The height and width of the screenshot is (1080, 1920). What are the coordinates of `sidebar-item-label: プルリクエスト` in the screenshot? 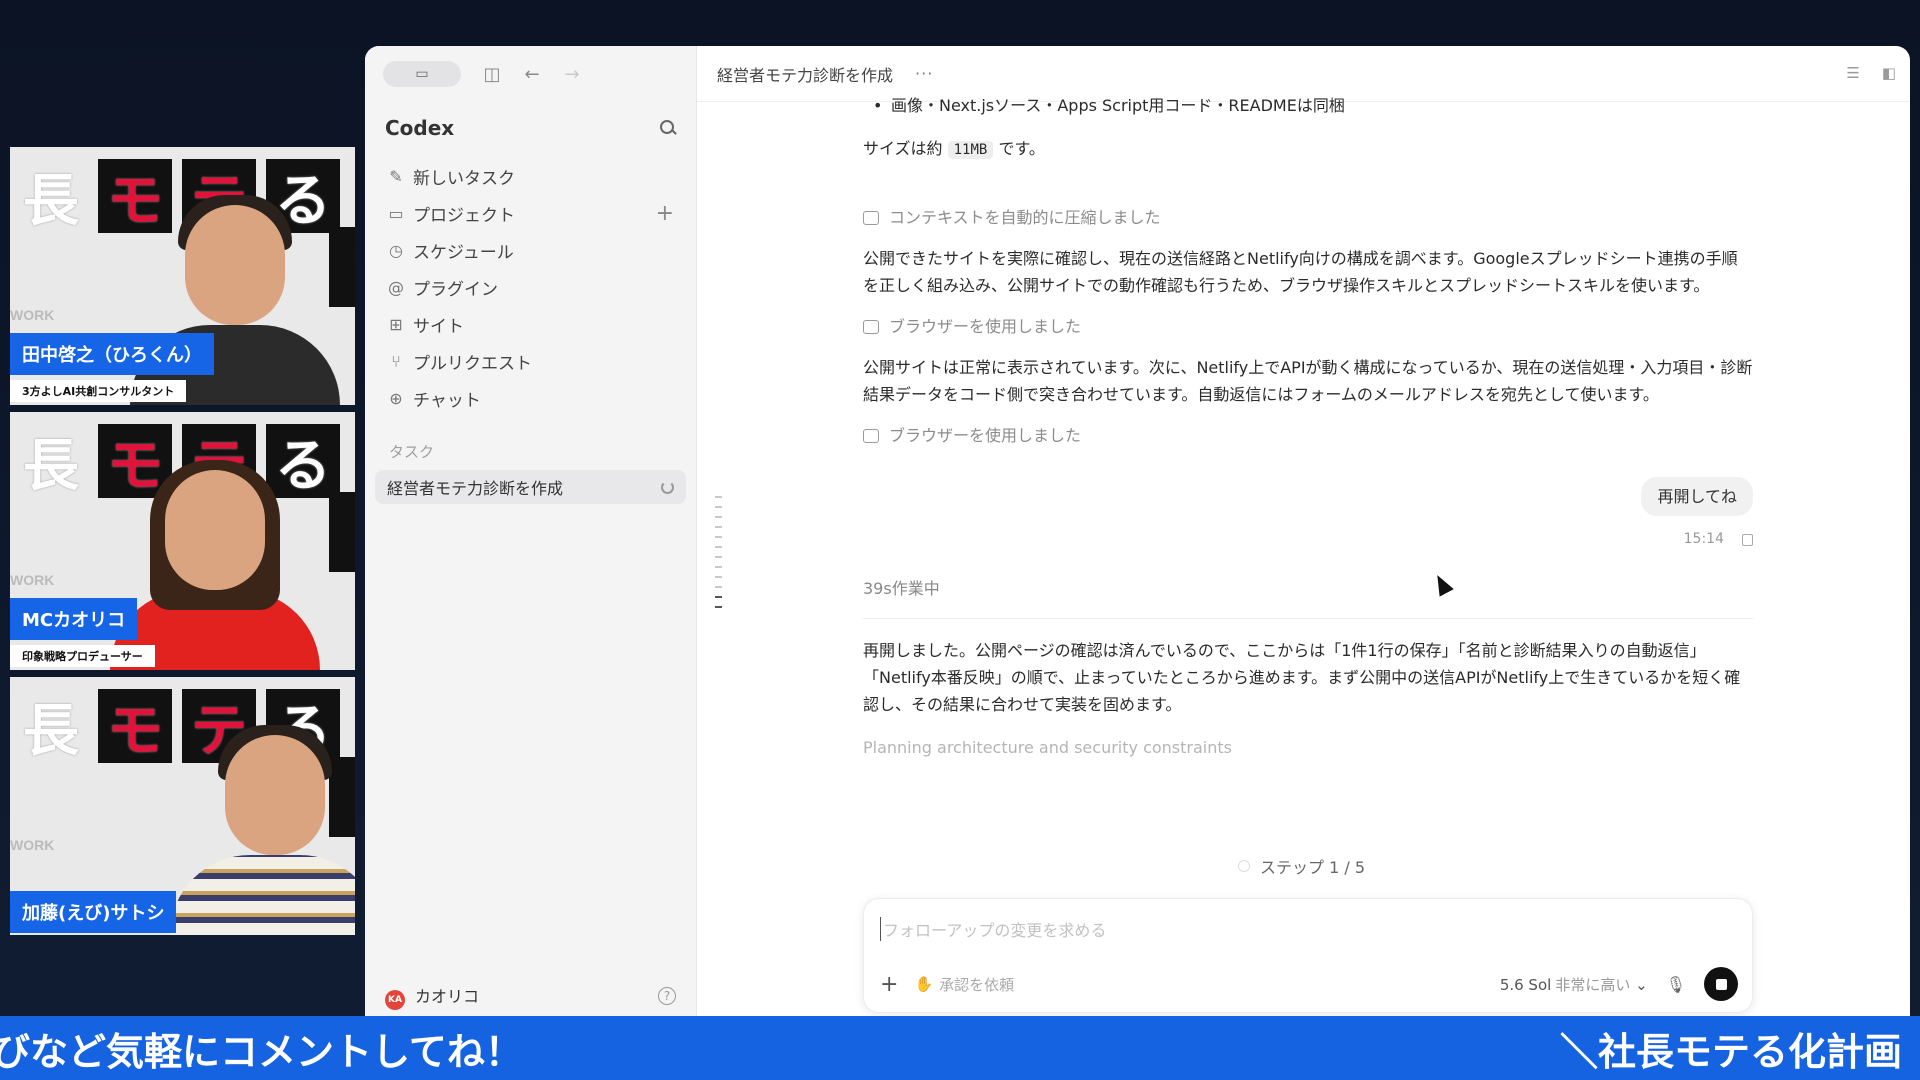 It's located at (472, 364).